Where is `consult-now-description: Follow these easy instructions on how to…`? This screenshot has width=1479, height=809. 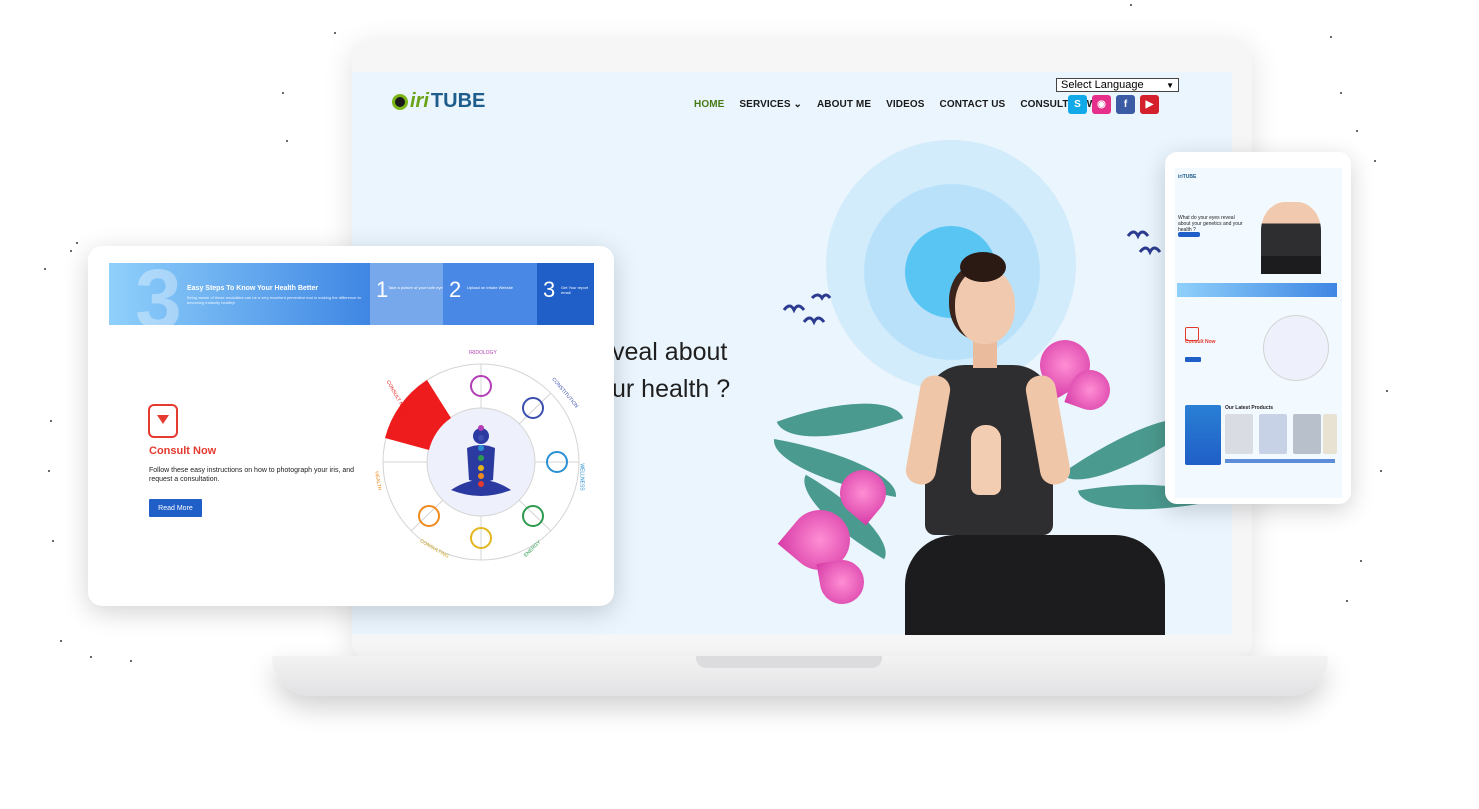
consult-now-description: Follow these easy instructions on how to… is located at coordinates (252, 475).